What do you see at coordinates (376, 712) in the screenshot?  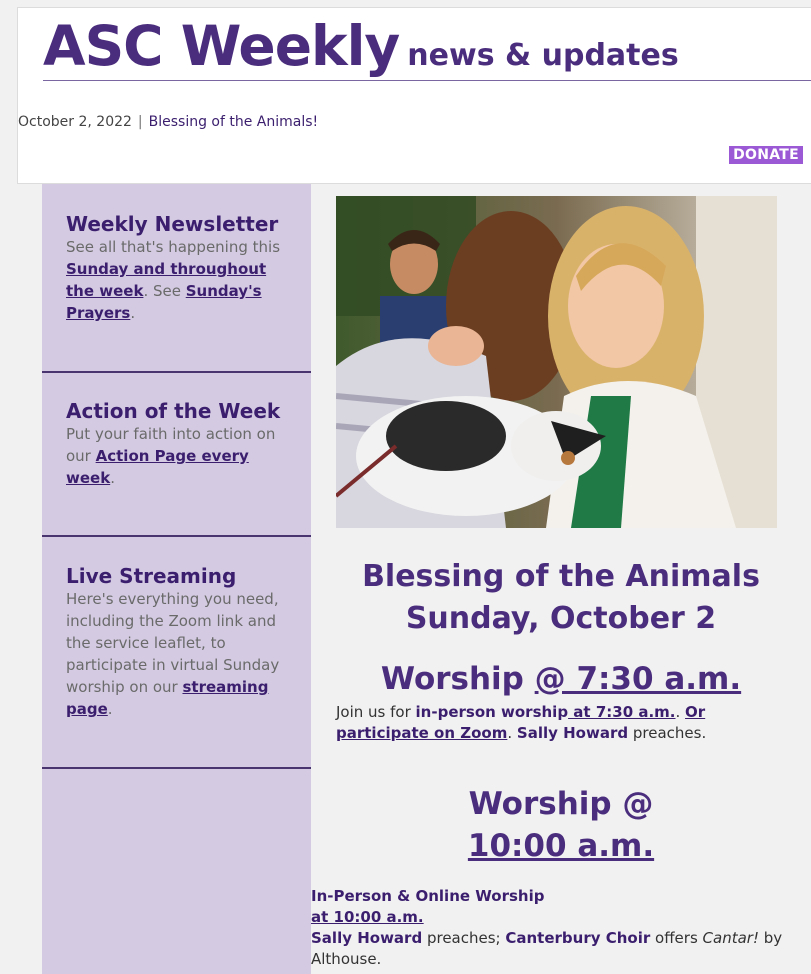 I see `text: Join us for` at bounding box center [376, 712].